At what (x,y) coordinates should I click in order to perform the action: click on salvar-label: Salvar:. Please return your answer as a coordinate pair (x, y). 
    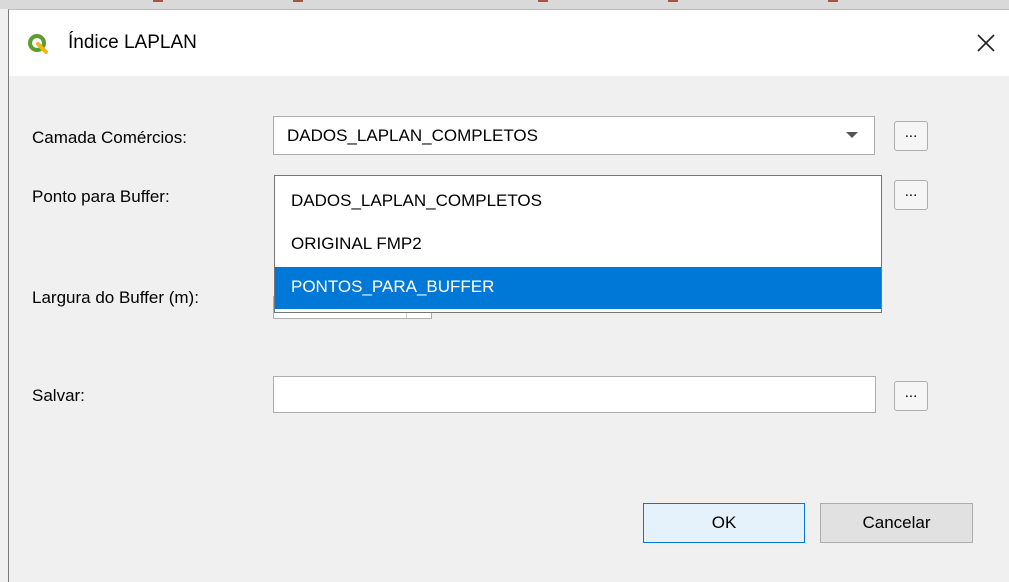
    Looking at the image, I should click on (58, 395).